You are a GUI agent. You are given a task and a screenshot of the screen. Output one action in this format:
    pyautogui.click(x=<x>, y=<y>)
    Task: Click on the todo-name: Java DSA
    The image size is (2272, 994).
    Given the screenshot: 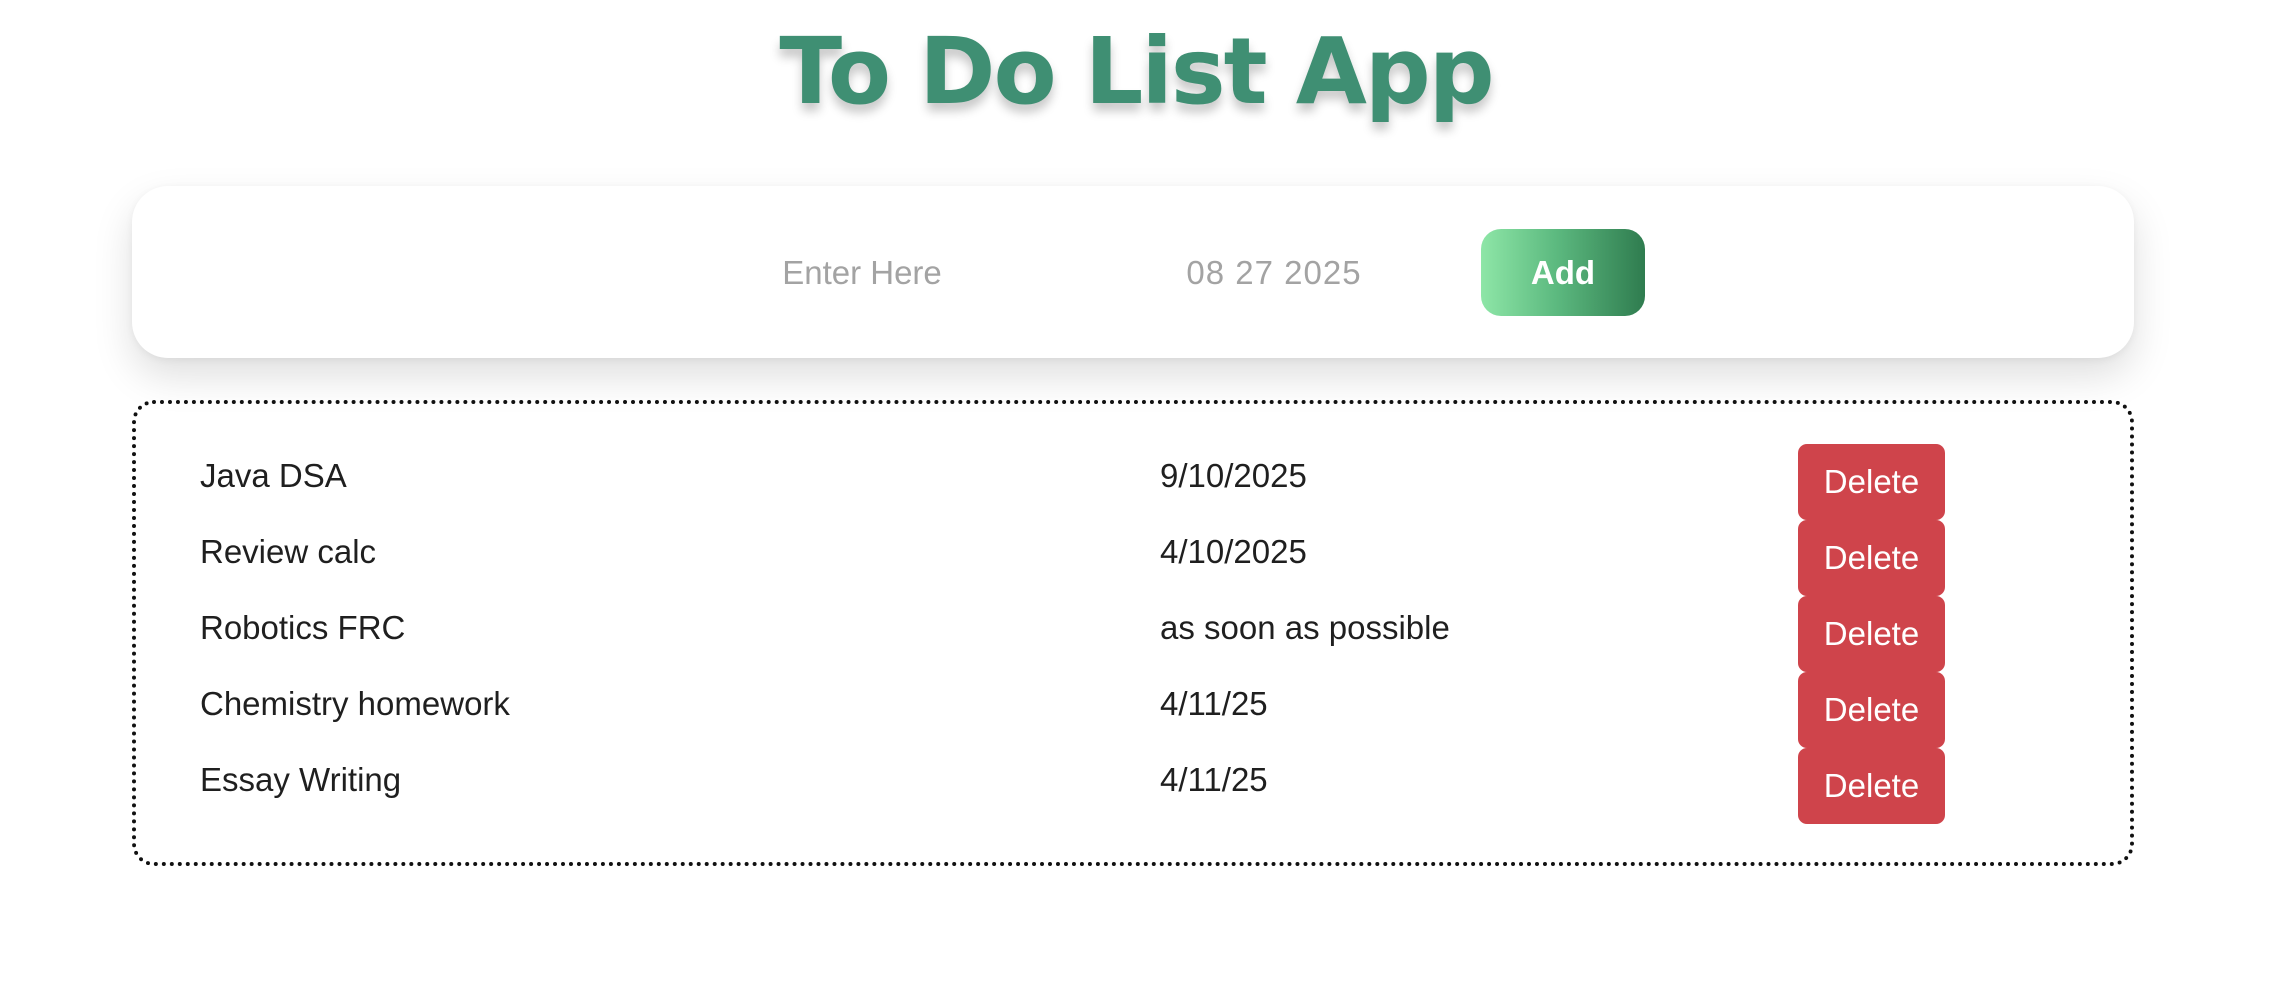 What is the action you would take?
    pyautogui.click(x=273, y=475)
    